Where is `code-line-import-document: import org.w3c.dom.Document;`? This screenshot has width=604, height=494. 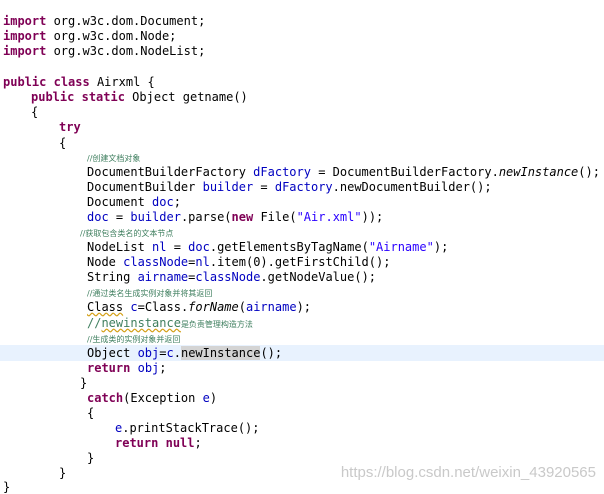 code-line-import-document: import org.w3c.dom.Document; is located at coordinates (104, 21).